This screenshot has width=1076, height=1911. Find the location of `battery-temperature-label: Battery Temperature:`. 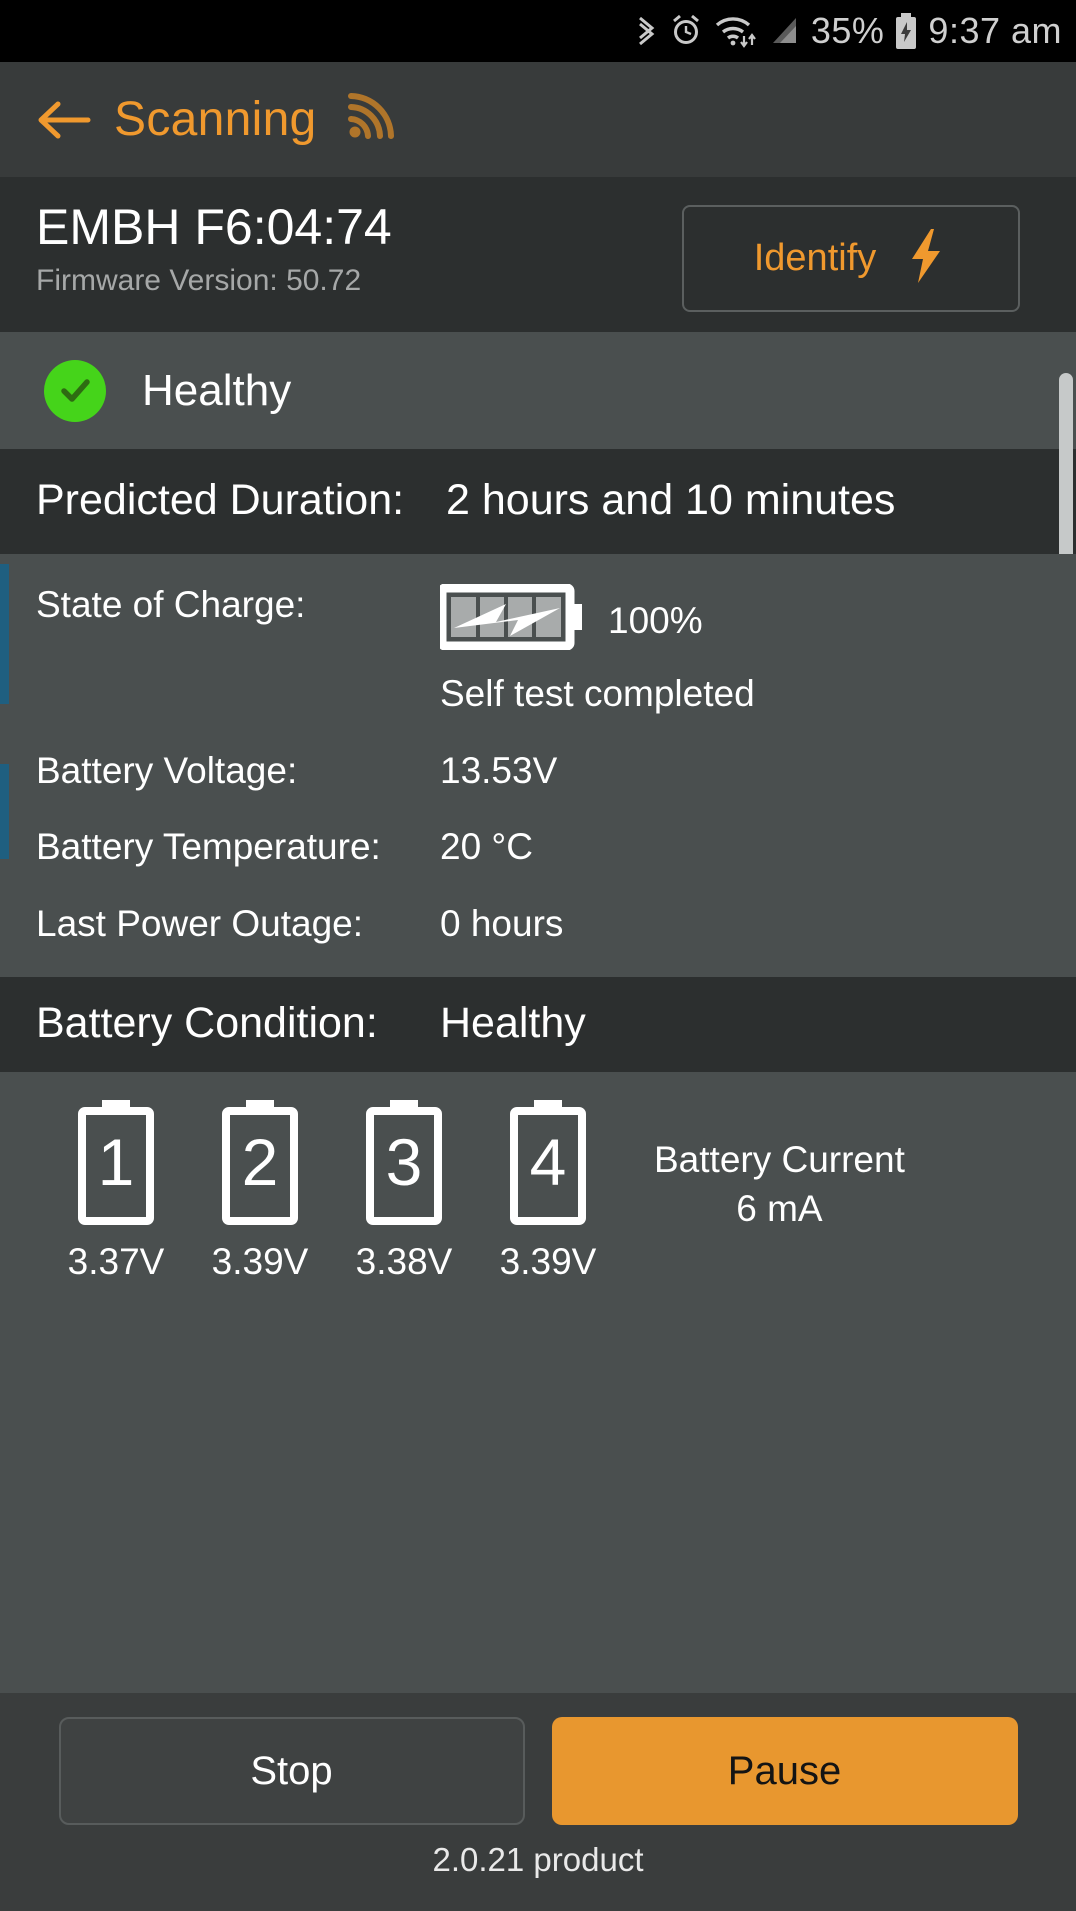

battery-temperature-label: Battery Temperature: is located at coordinates (208, 847).